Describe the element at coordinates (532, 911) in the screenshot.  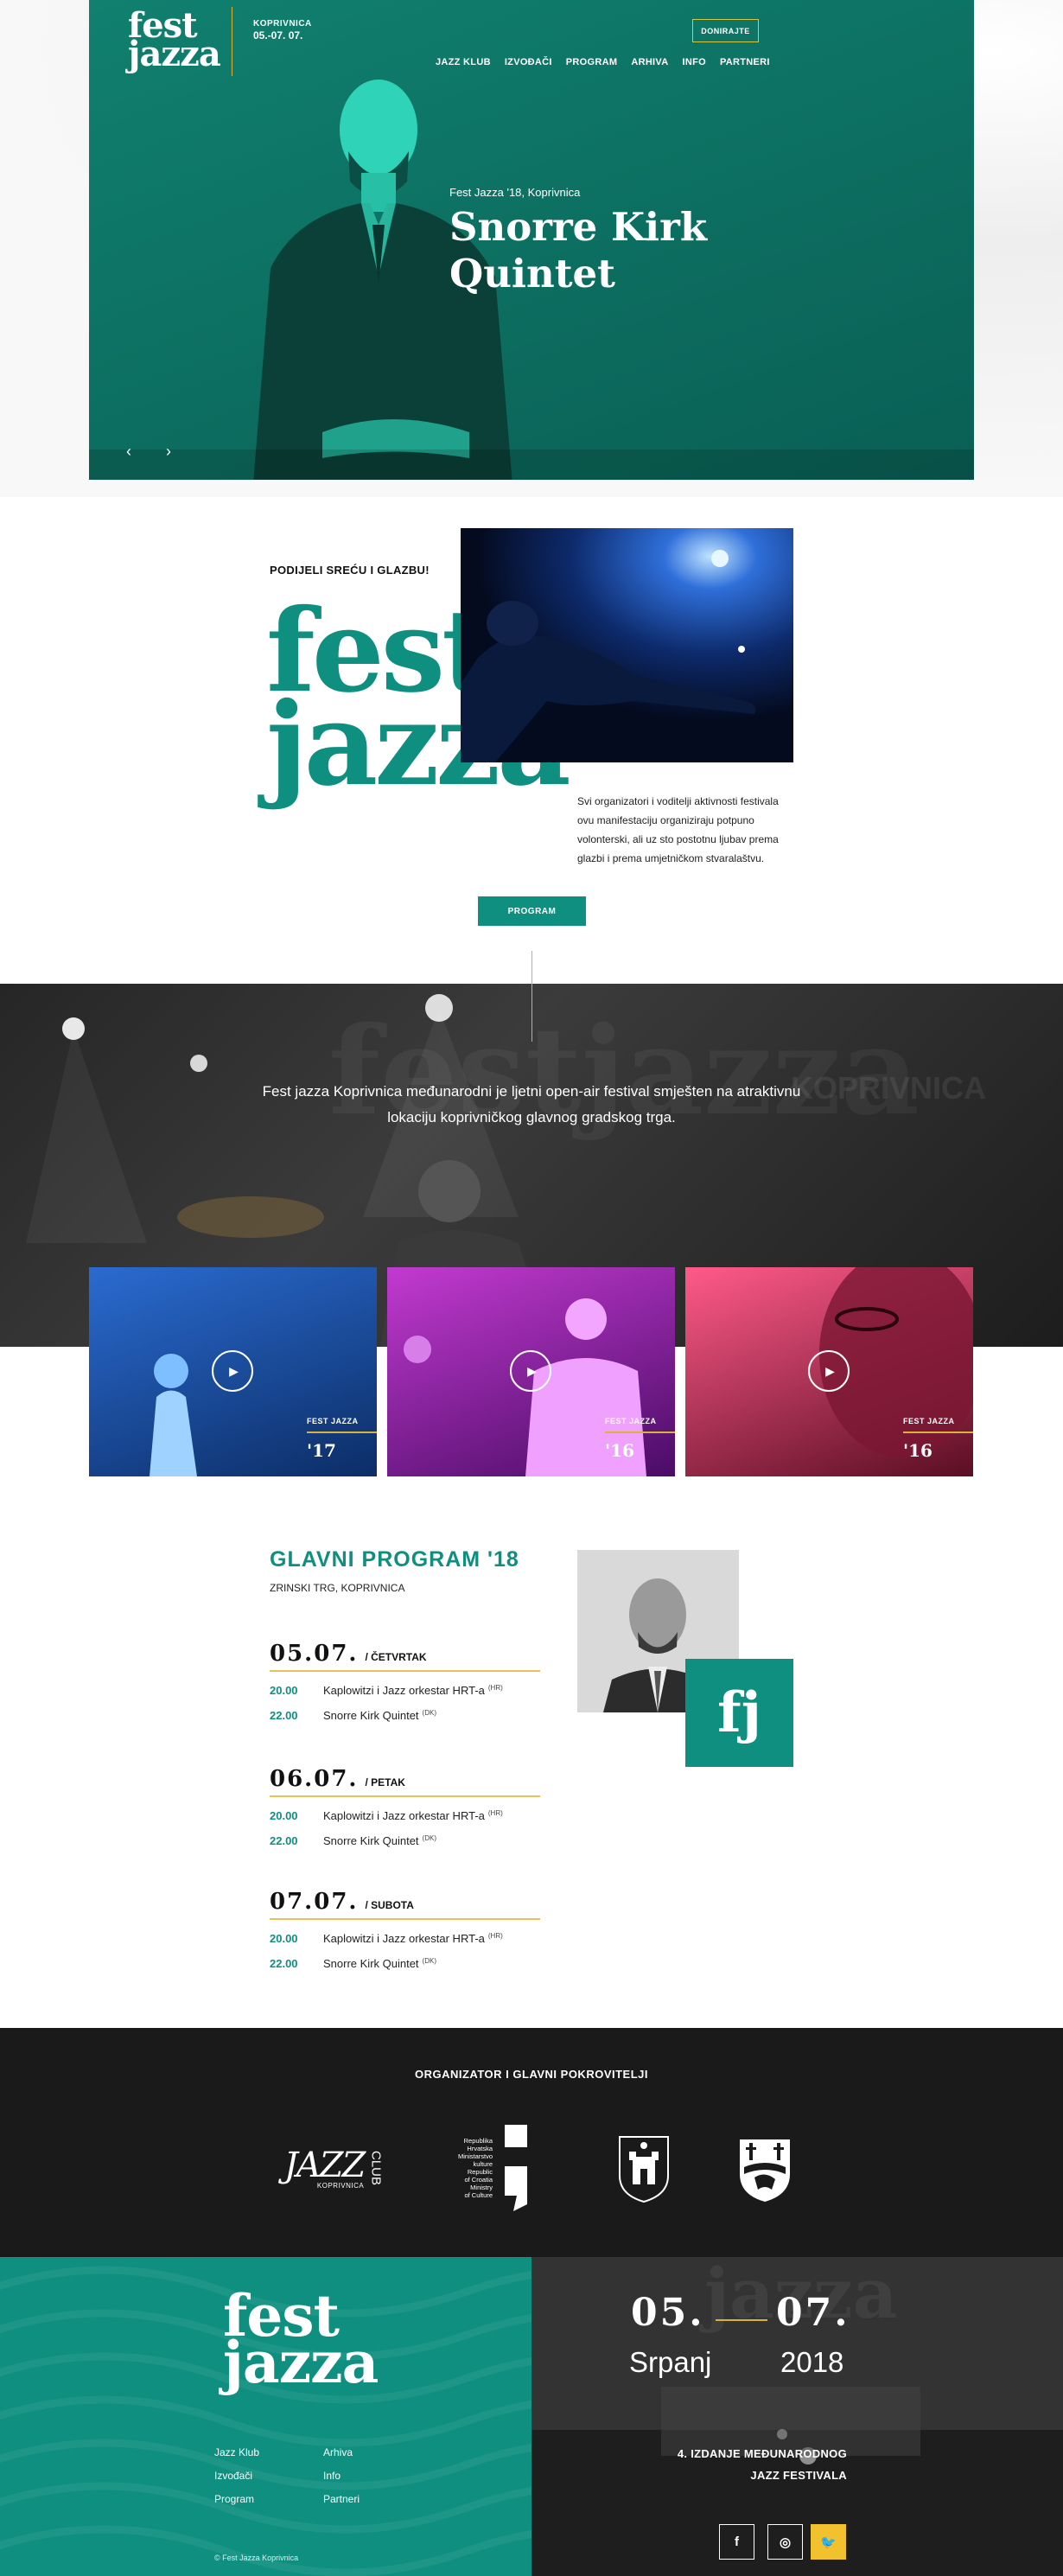
I see `program-button: PROGRAM` at that location.